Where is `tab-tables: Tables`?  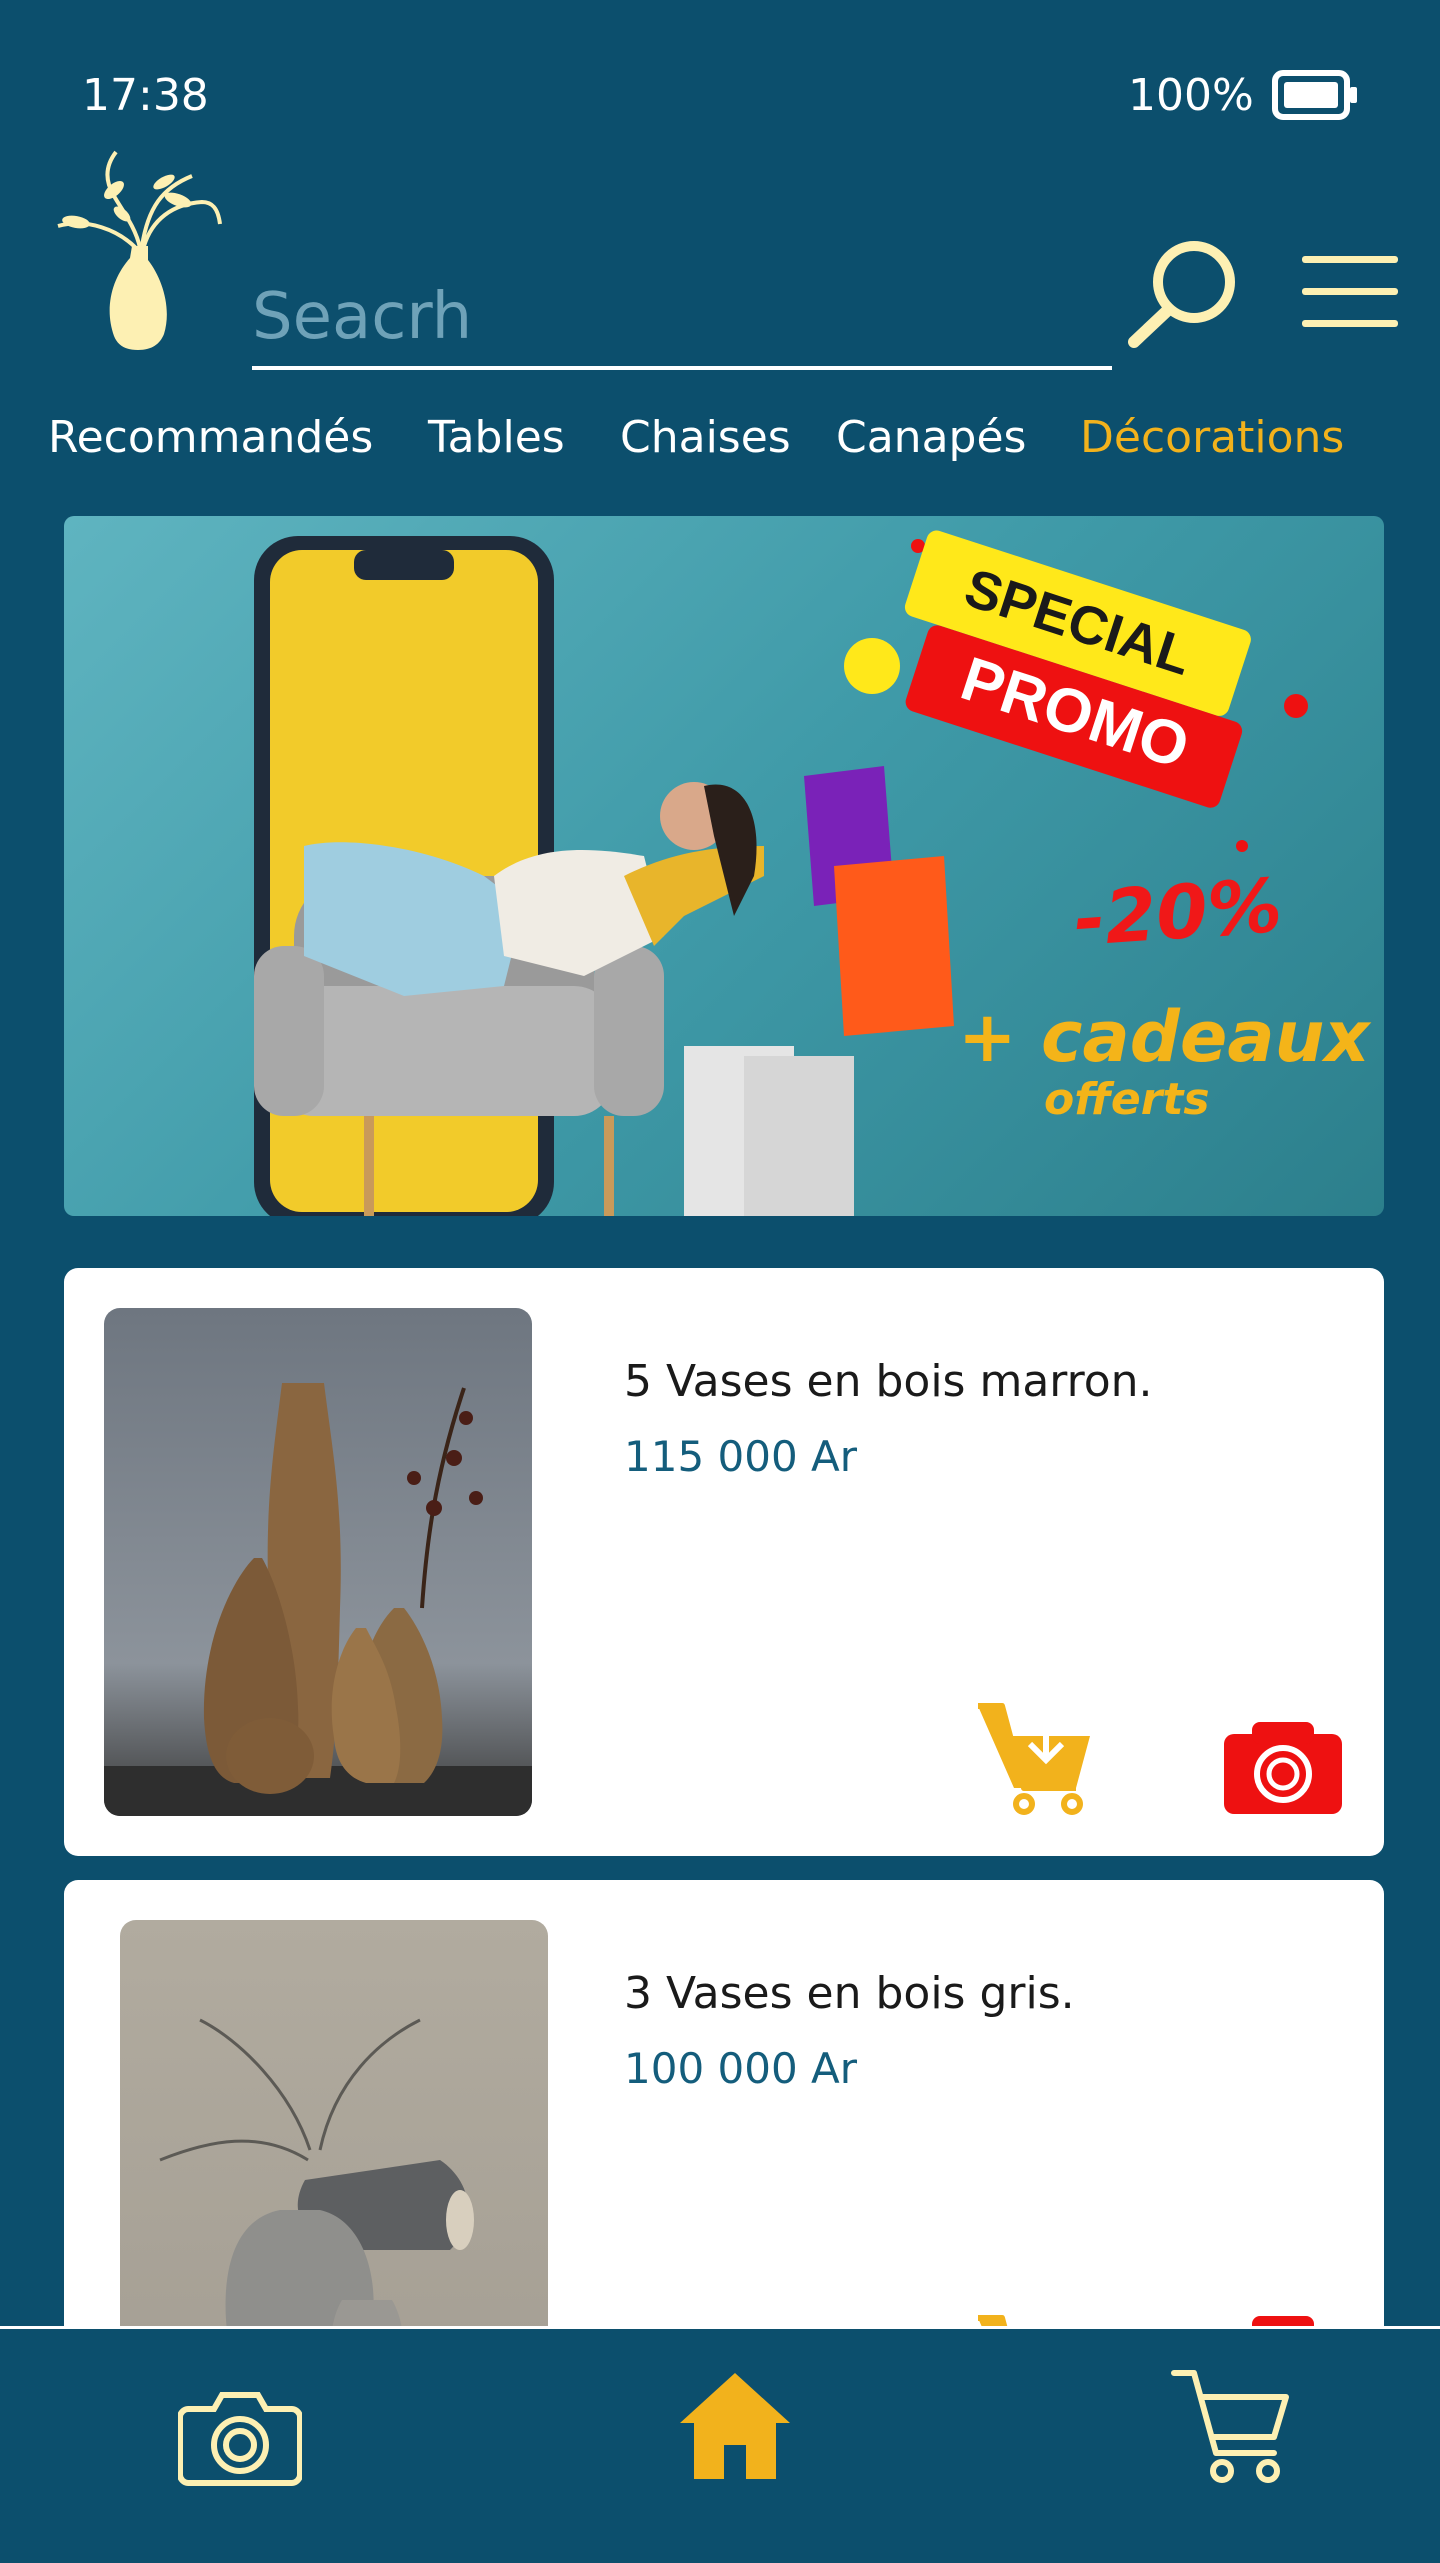 tab-tables: Tables is located at coordinates (496, 437).